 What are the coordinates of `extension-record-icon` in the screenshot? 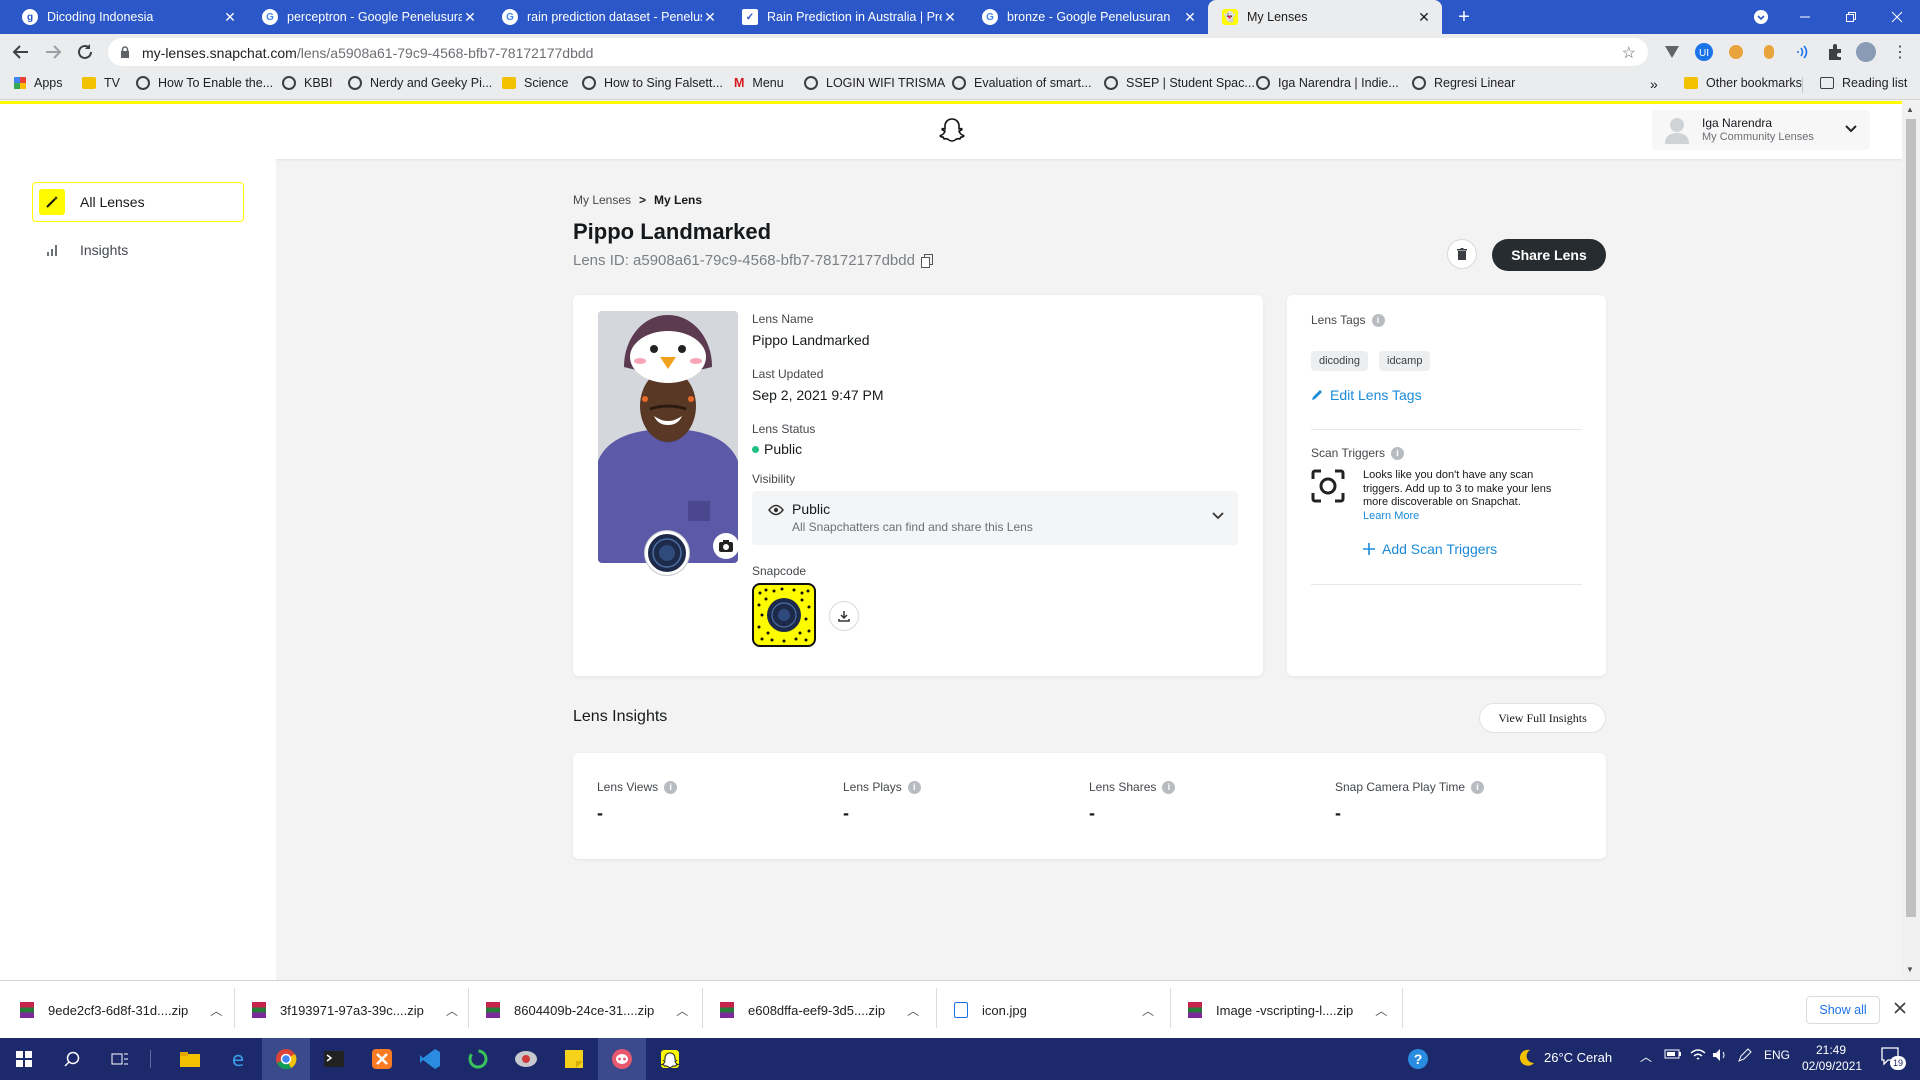 It's located at (1769, 52).